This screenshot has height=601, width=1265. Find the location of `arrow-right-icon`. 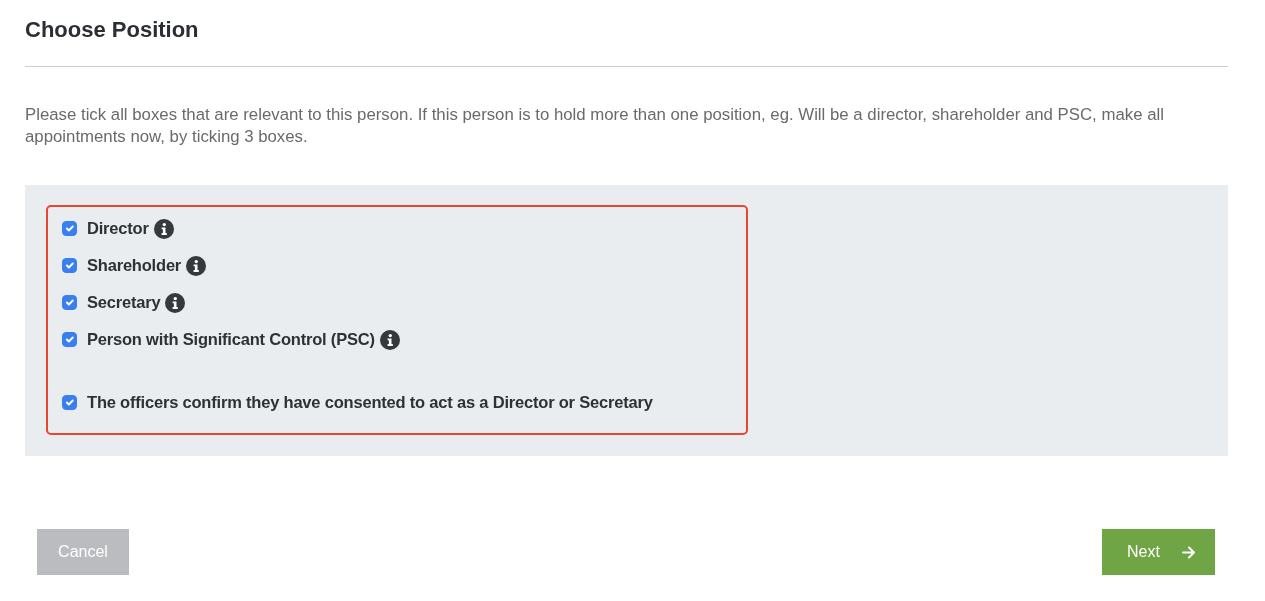

arrow-right-icon is located at coordinates (1188, 552).